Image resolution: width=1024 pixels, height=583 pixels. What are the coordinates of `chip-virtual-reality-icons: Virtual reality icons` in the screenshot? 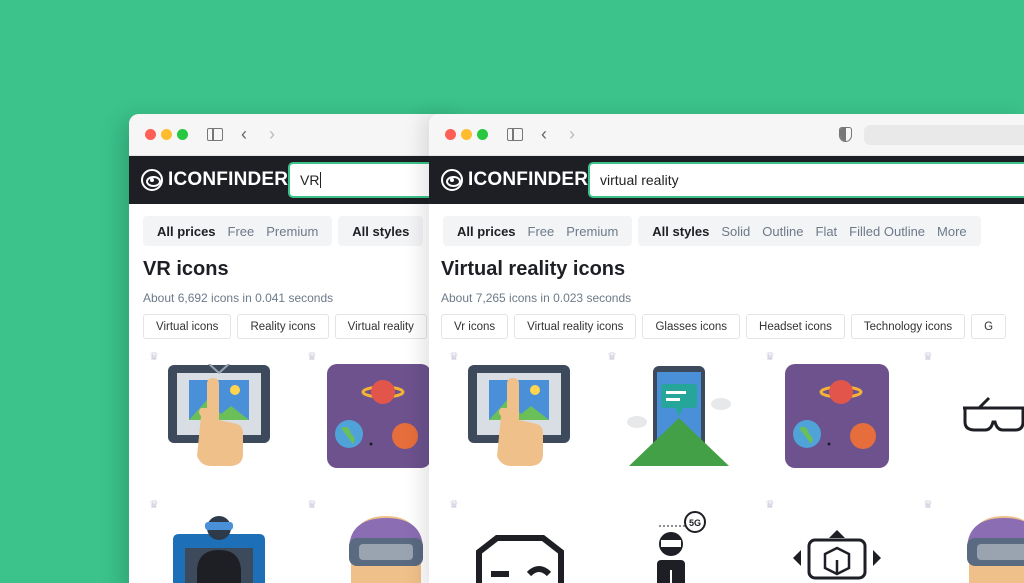 It's located at (575, 326).